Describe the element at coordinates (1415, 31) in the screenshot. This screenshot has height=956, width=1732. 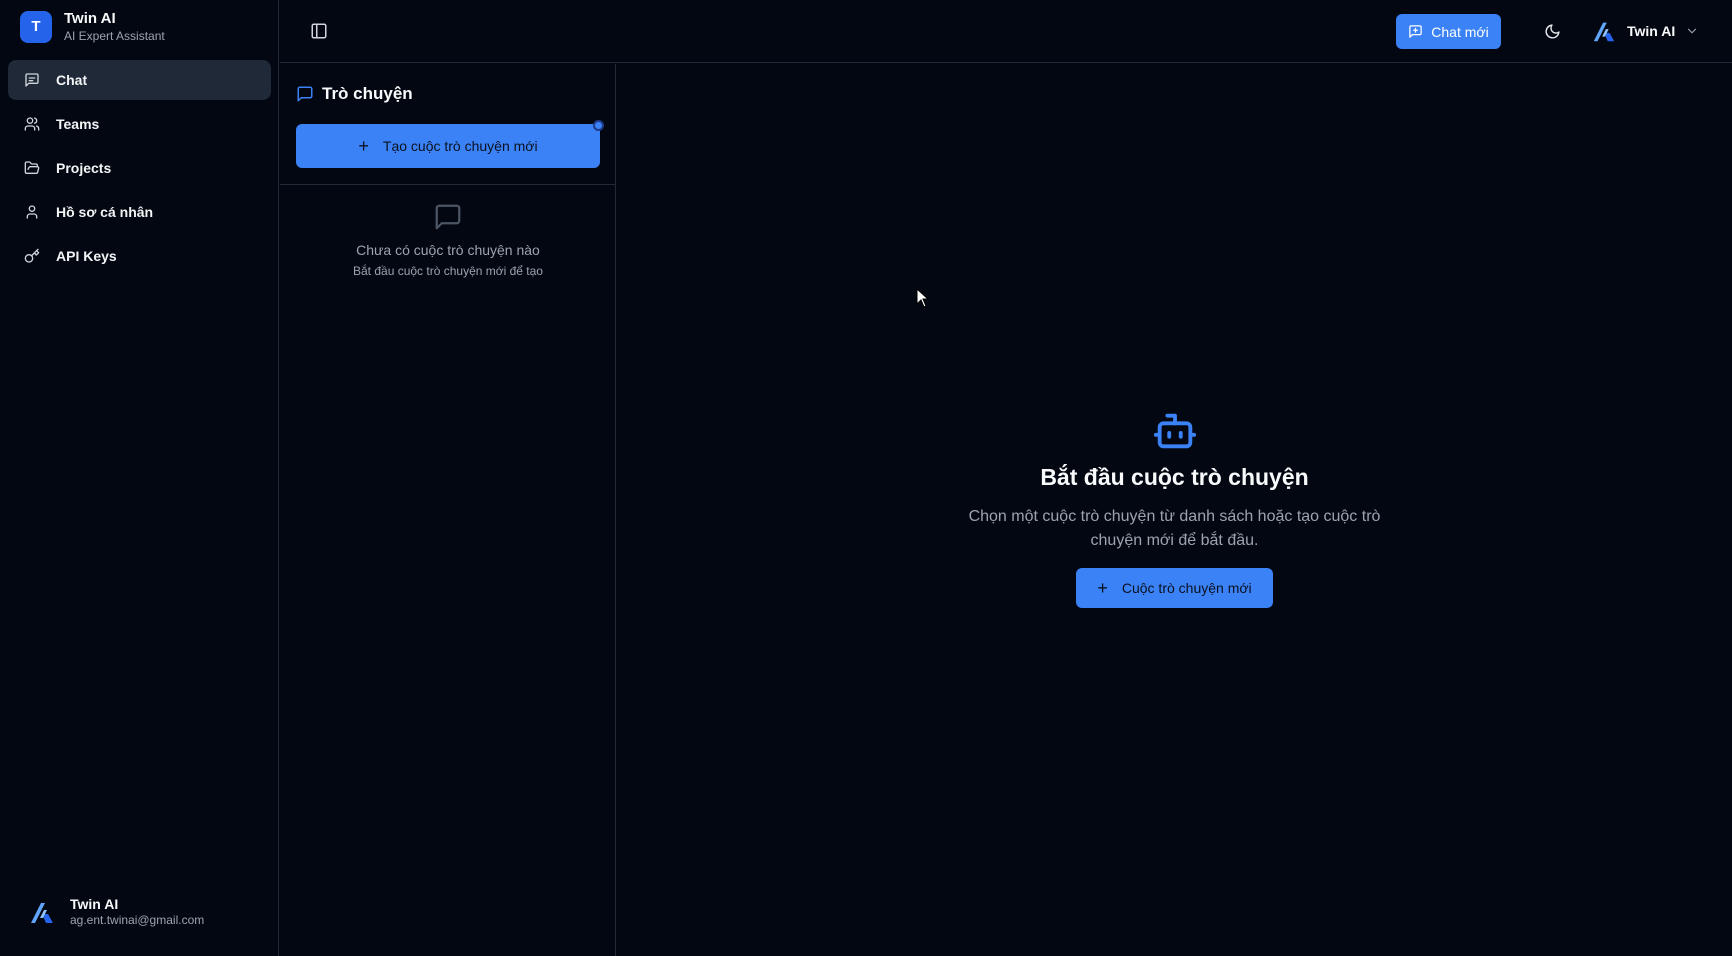
I see `message-plus-icon` at that location.